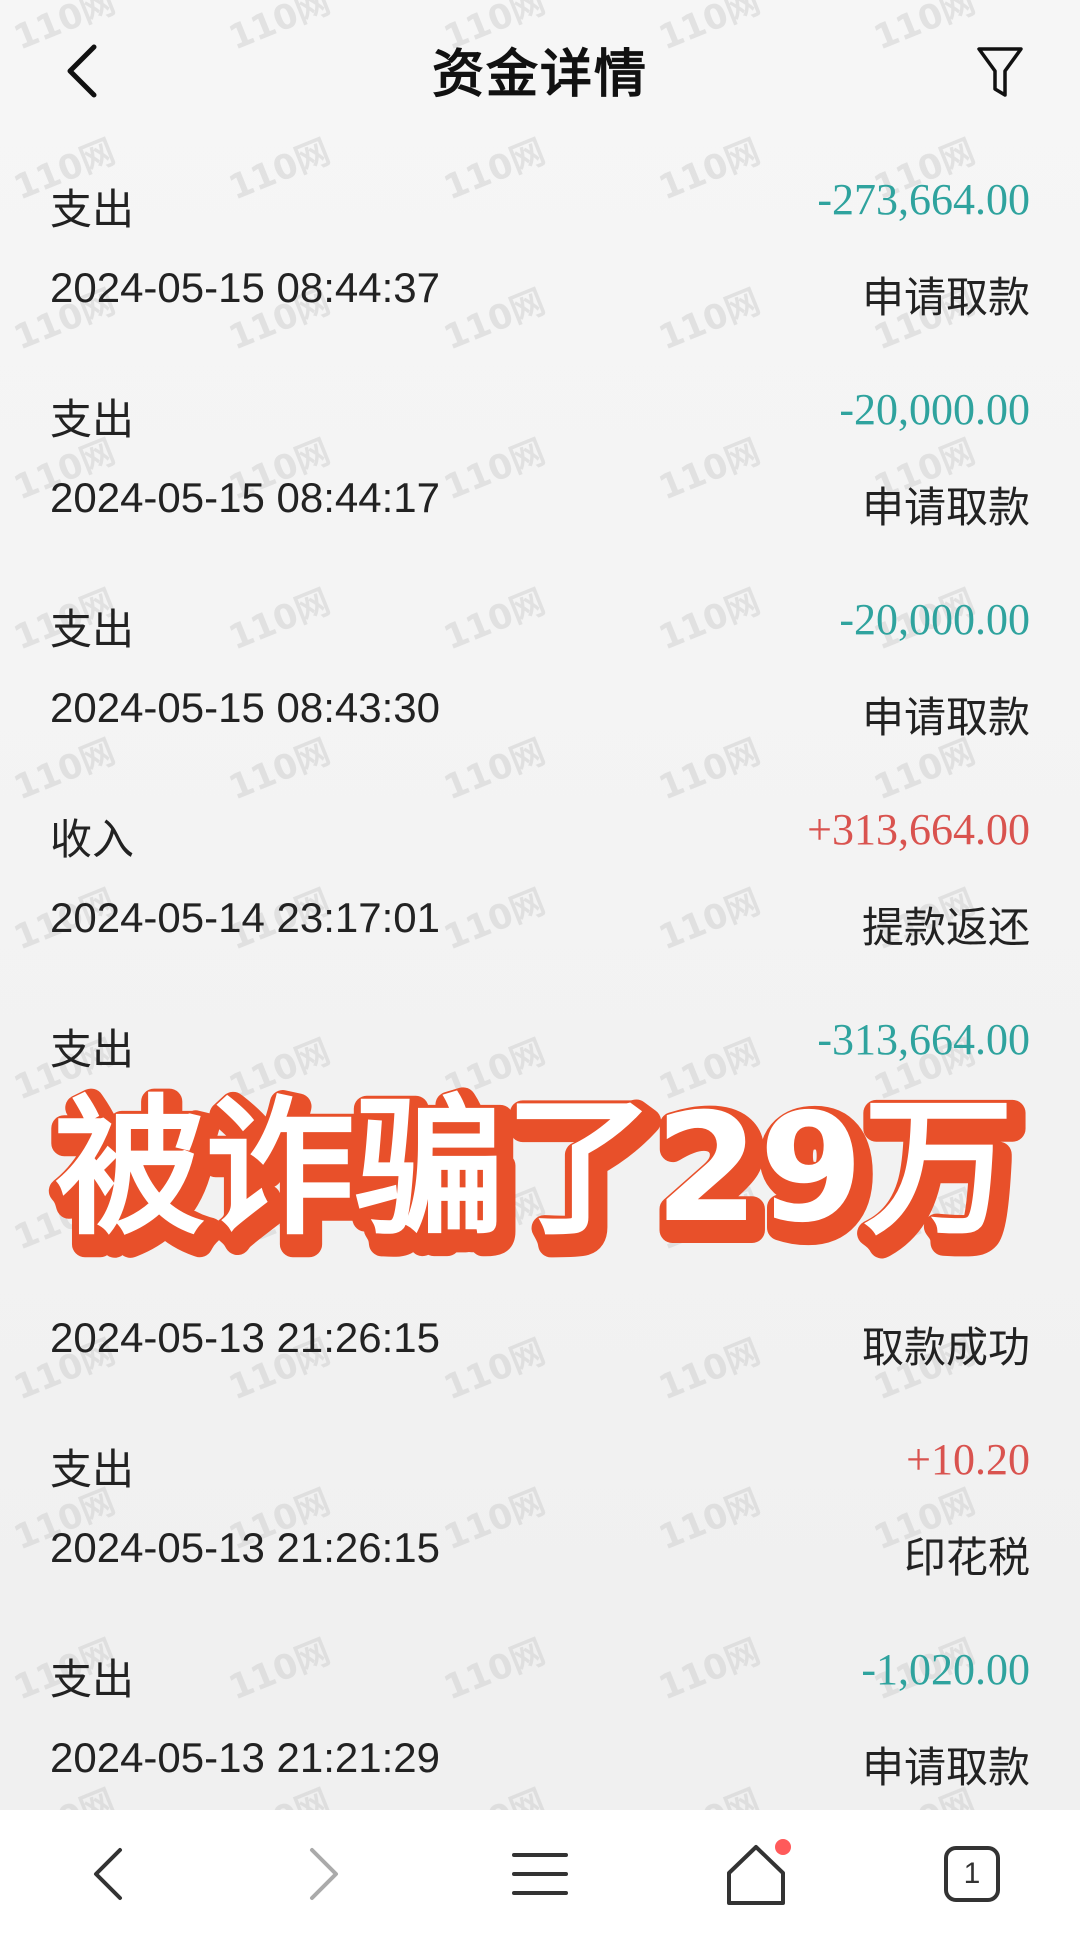 This screenshot has width=1080, height=1937. I want to click on transaction-row: 支出 -20,000.00 2024-05-15 08:43:30 申请取款, so click(540, 685).